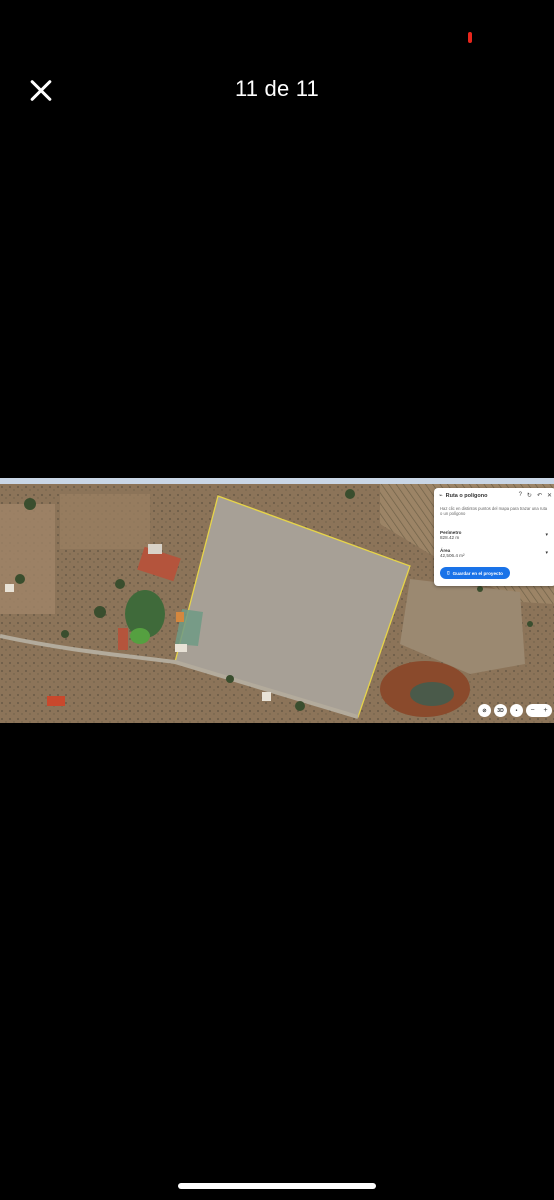 The image size is (554, 1200). I want to click on panel-header: ⌁ Ruta o polígono, so click(463, 496).